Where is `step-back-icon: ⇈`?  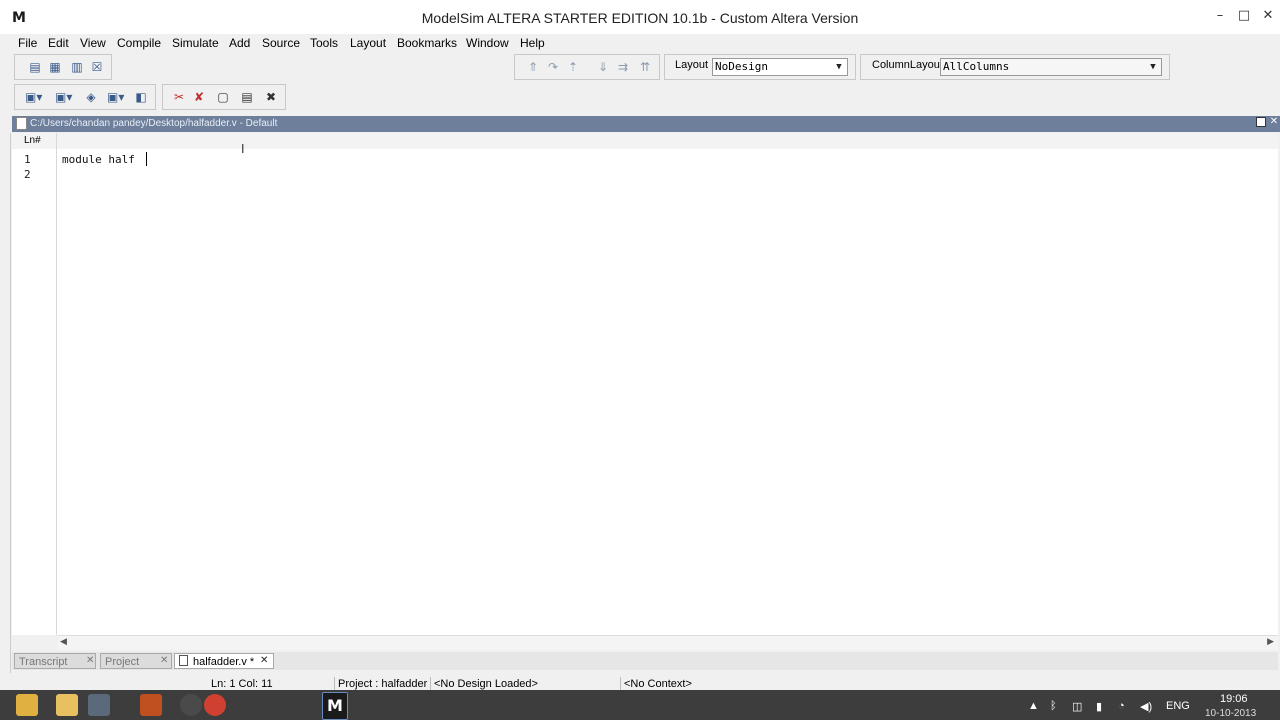
step-back-icon: ⇈ is located at coordinates (645, 67).